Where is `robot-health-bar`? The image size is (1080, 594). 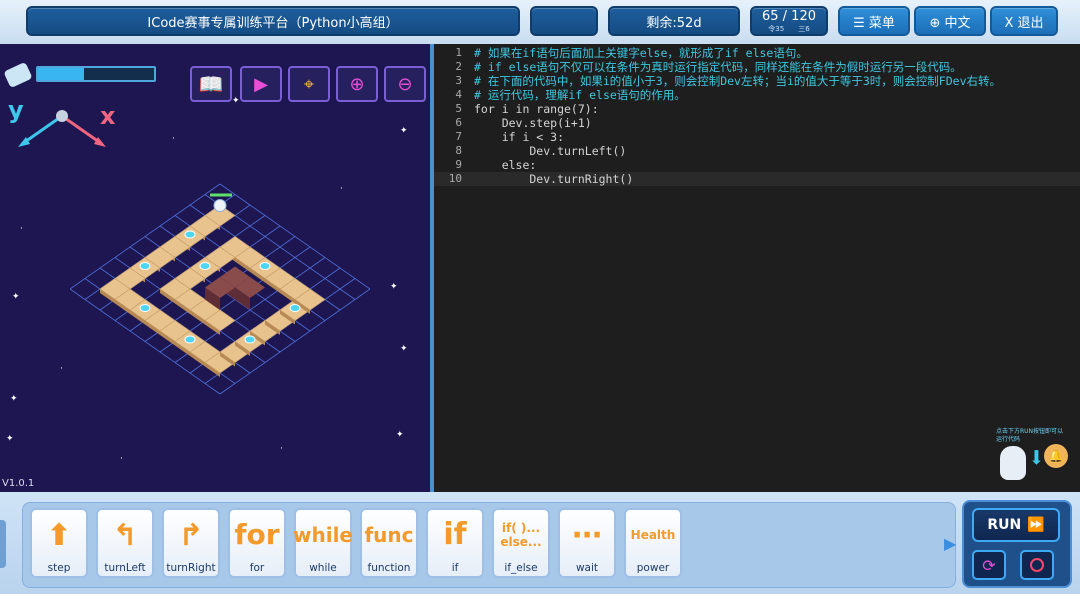 robot-health-bar is located at coordinates (221, 195).